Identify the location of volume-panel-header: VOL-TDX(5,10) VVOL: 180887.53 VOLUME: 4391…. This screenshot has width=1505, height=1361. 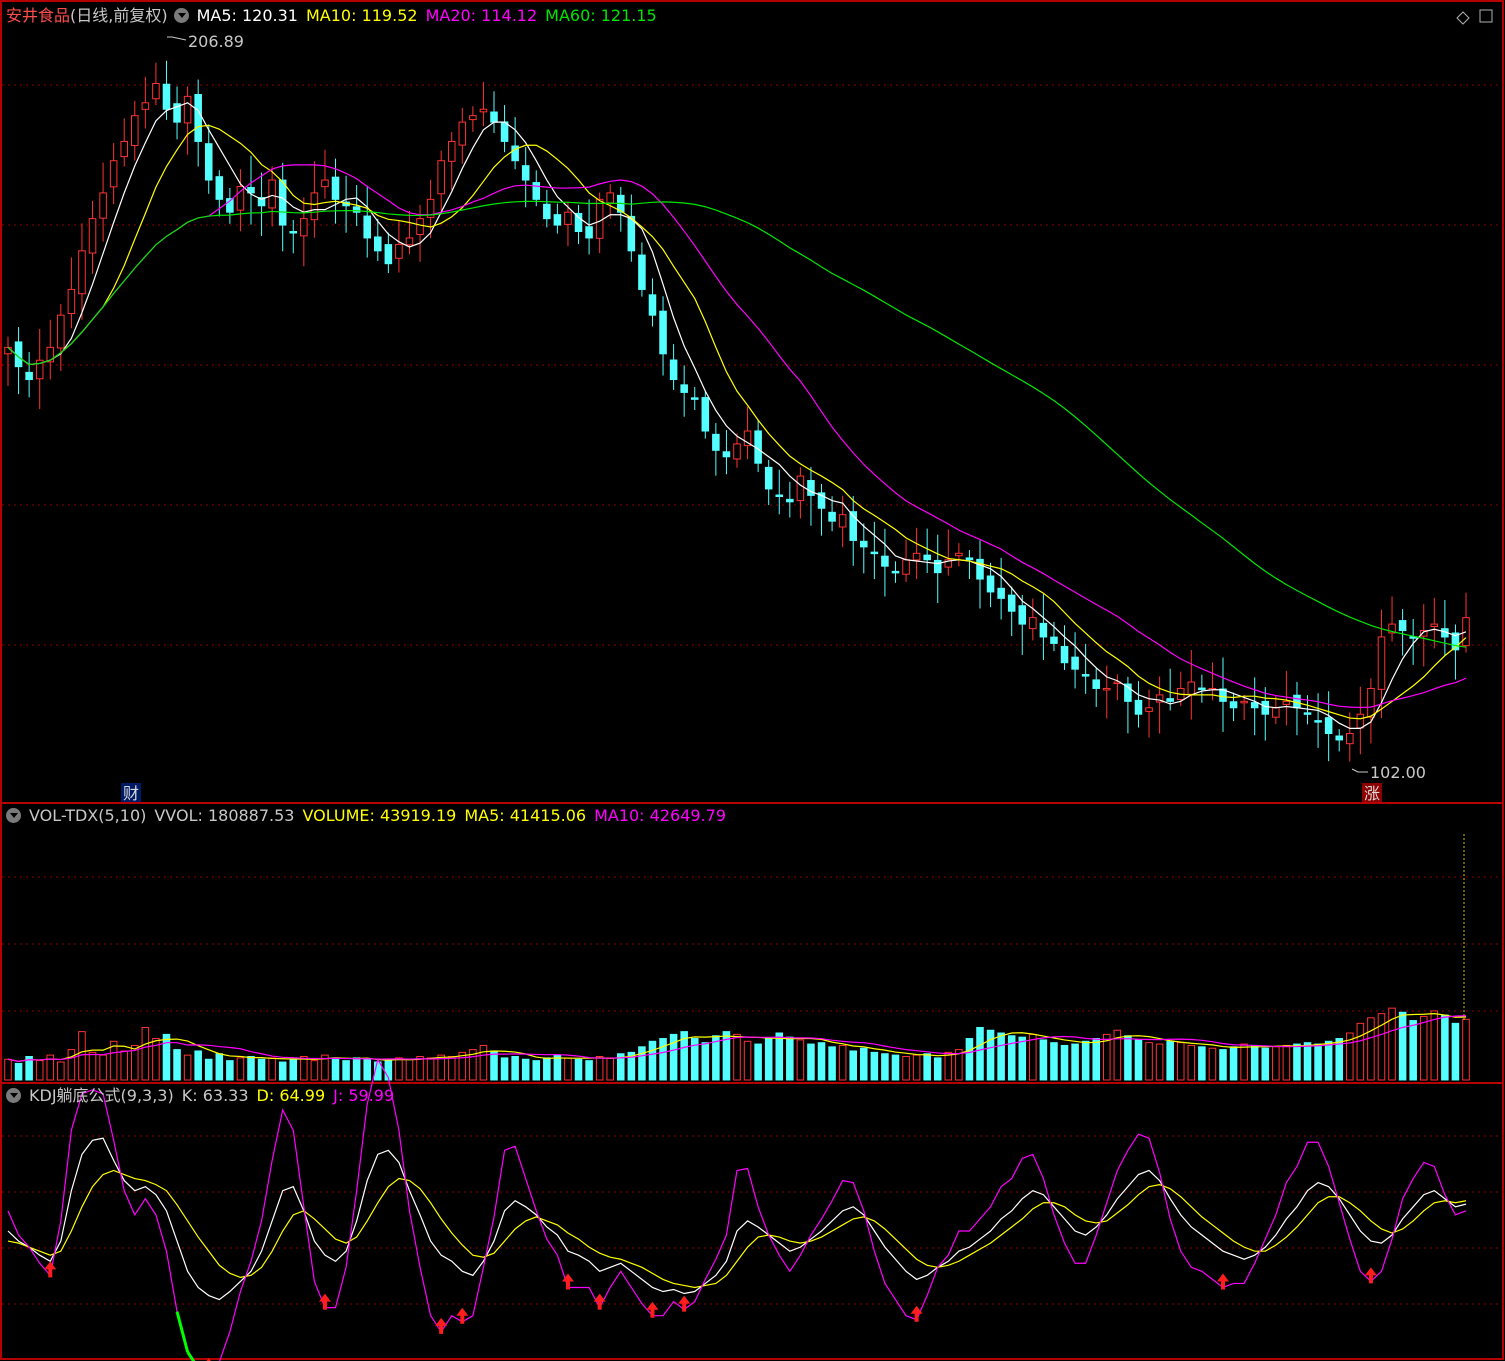
(750, 816).